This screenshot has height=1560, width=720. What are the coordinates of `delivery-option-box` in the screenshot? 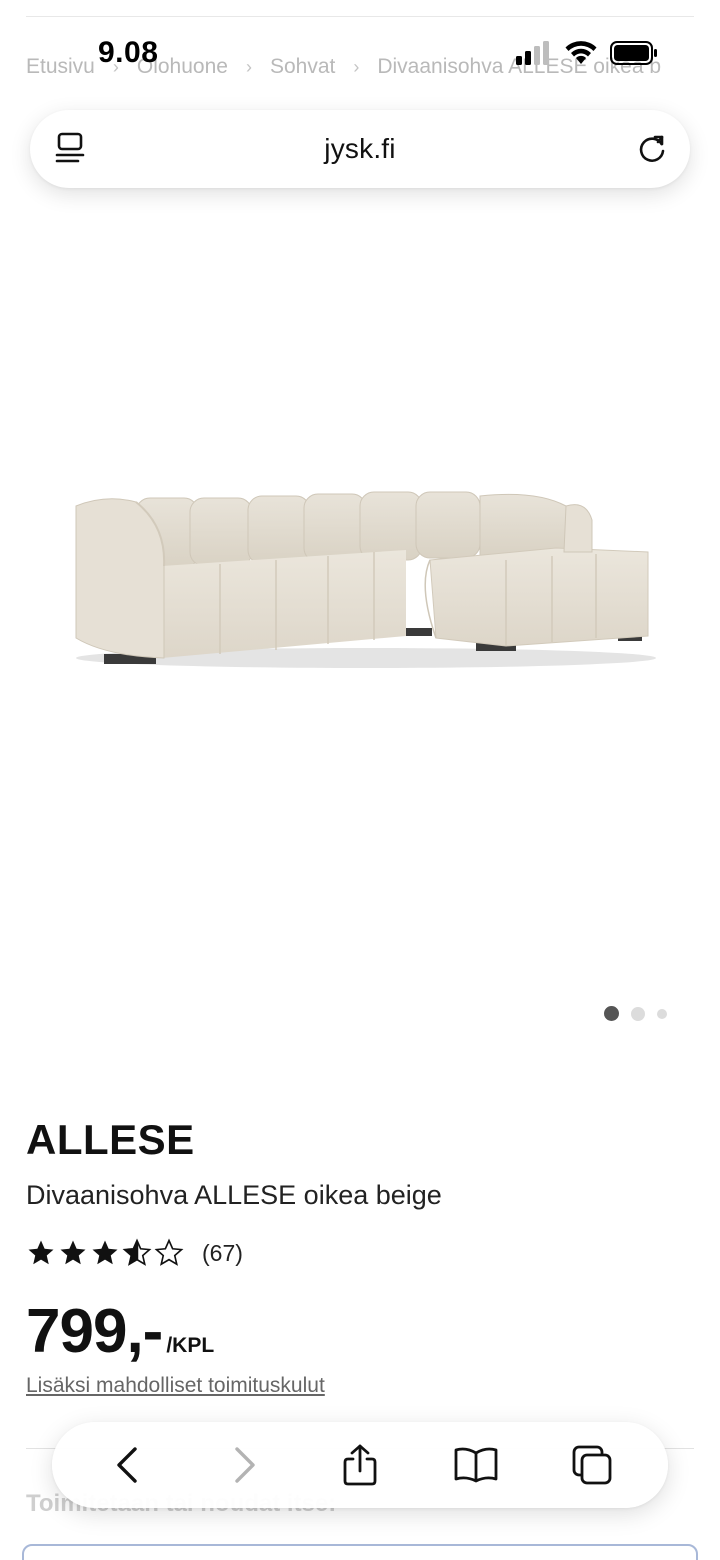 It's located at (360, 1552).